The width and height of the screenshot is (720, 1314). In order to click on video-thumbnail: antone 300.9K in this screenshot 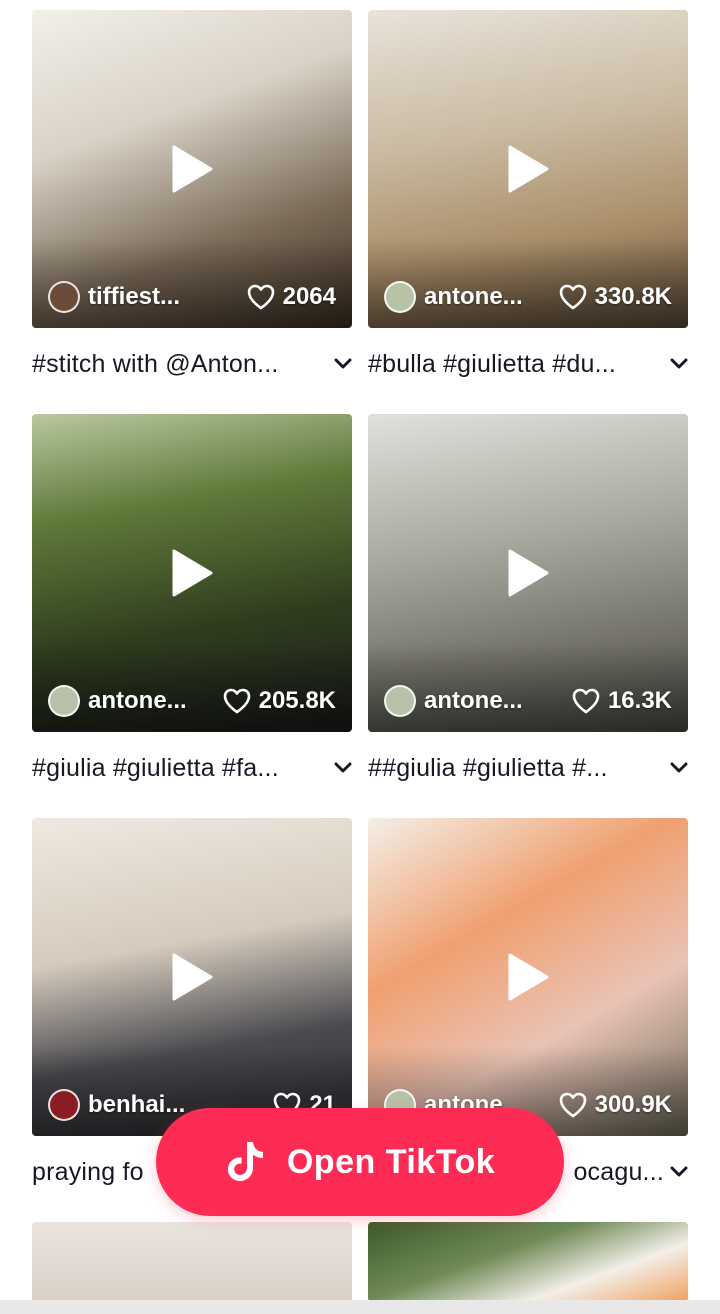, I will do `click(528, 977)`.